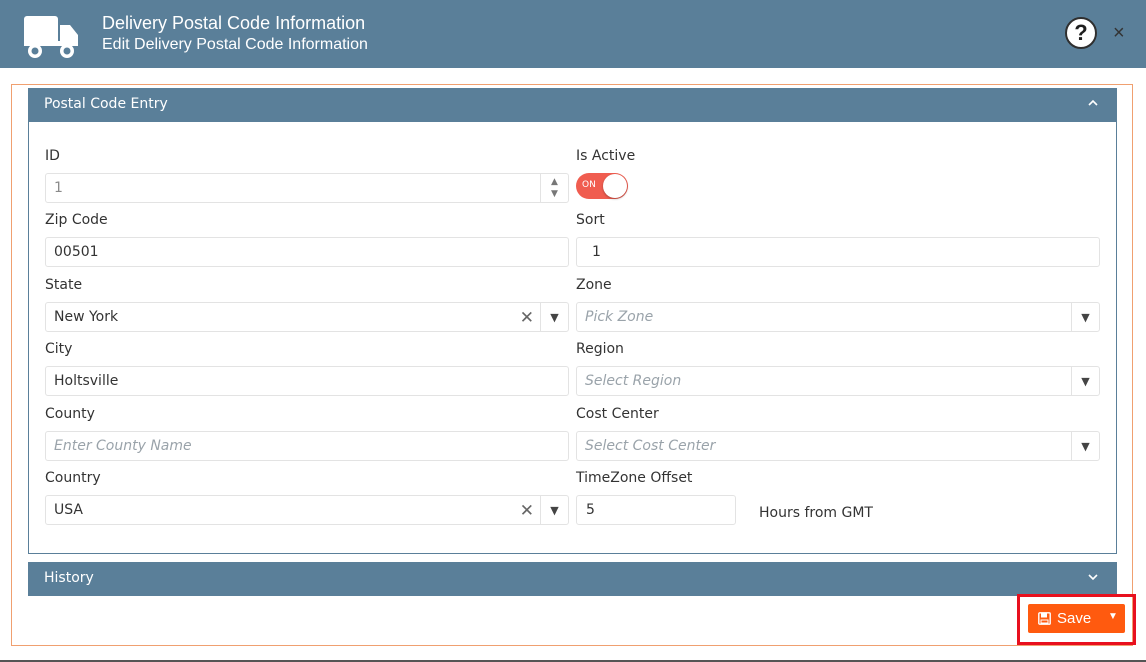 The image size is (1146, 662). What do you see at coordinates (615, 186) in the screenshot?
I see `toggle-knob` at bounding box center [615, 186].